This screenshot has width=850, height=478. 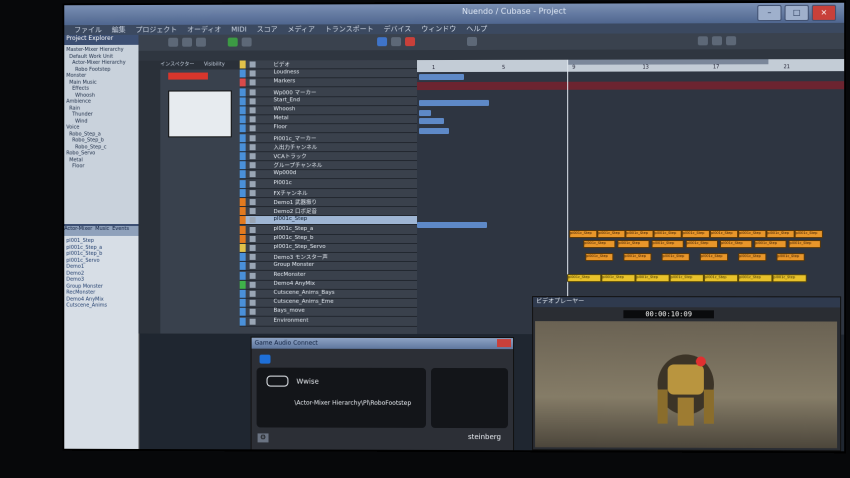 I want to click on track-row: FXチャンネル, so click(x=328, y=193).